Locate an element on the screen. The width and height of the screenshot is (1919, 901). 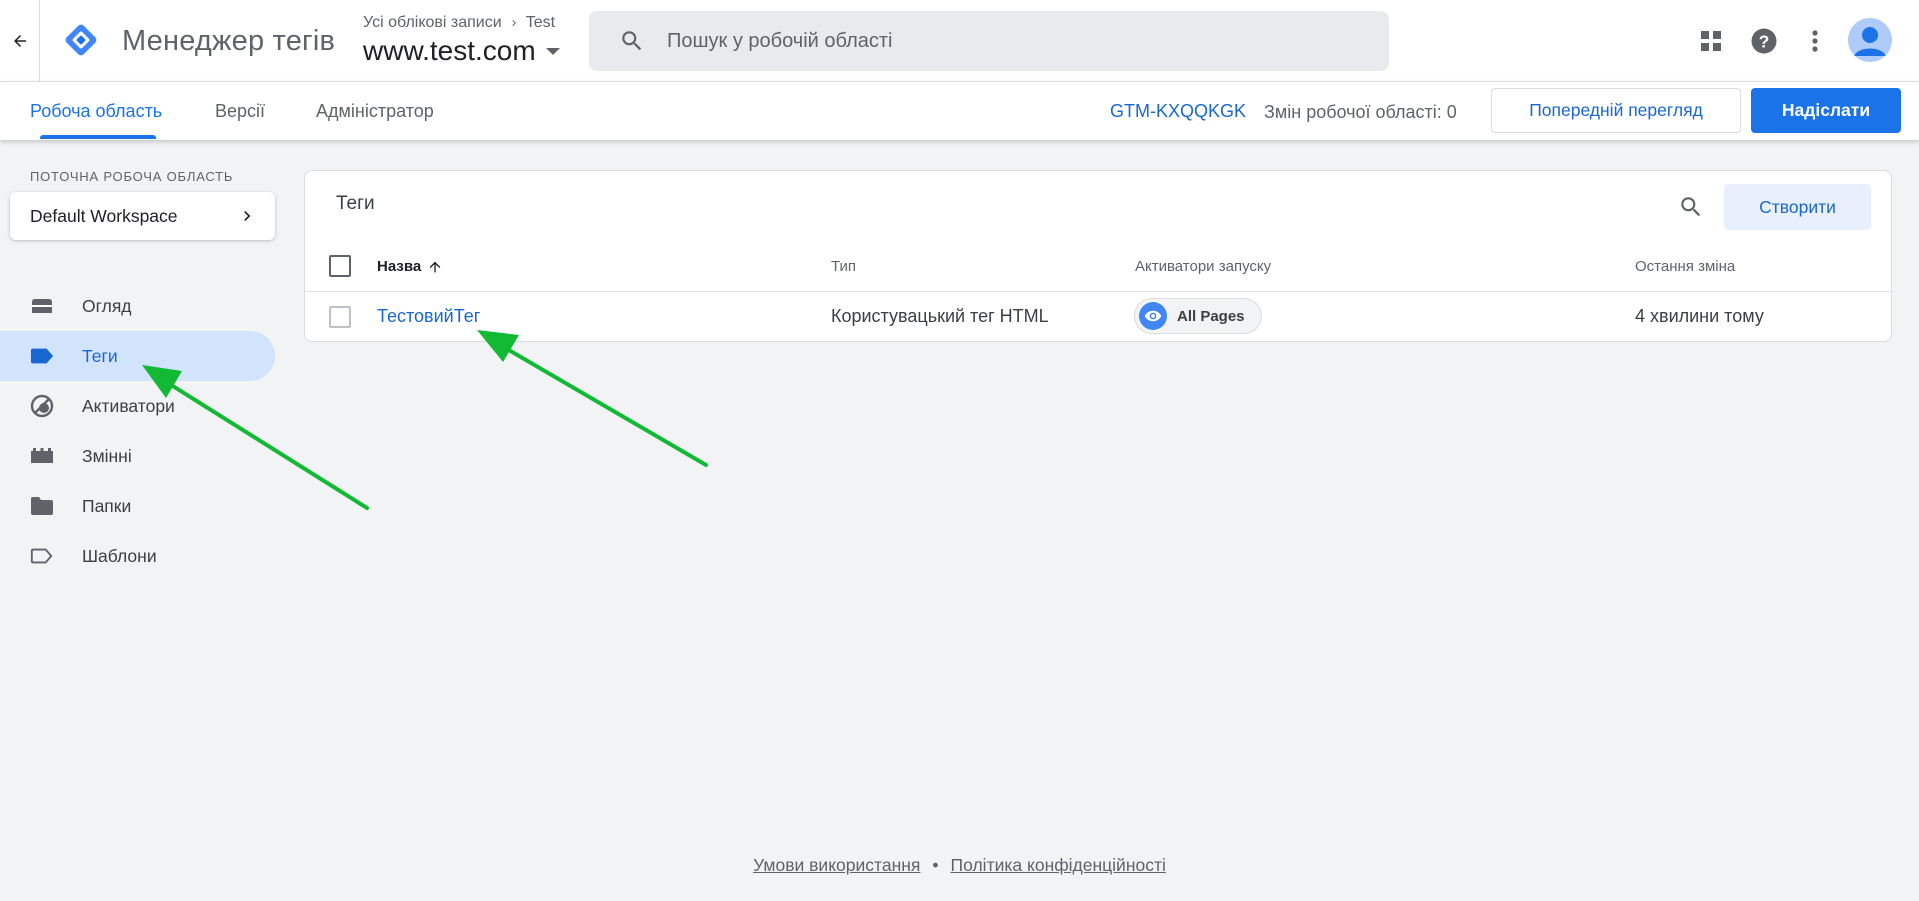
dropdown-icon is located at coordinates (552, 51).